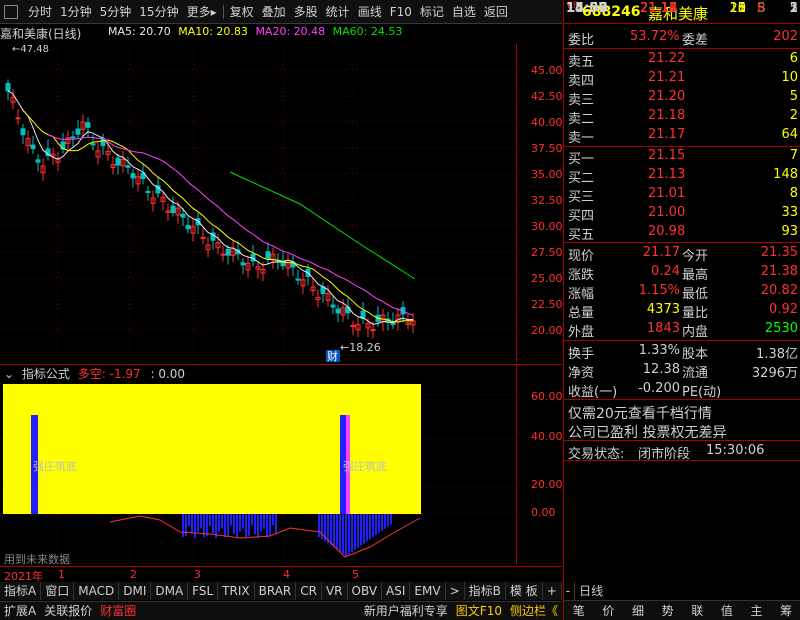 Image resolution: width=800 pixels, height=620 pixels. I want to click on bid-label: 买三, so click(581, 197).